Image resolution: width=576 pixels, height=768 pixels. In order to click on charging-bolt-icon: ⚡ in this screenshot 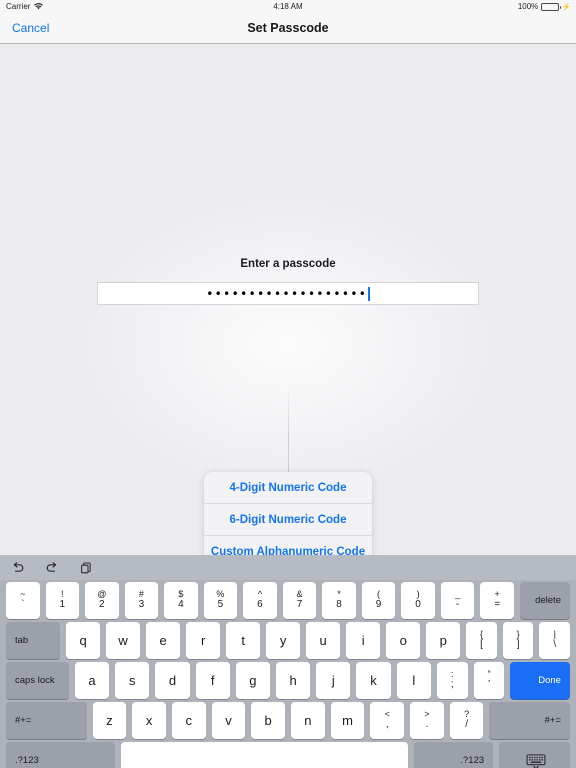, I will do `click(566, 7)`.